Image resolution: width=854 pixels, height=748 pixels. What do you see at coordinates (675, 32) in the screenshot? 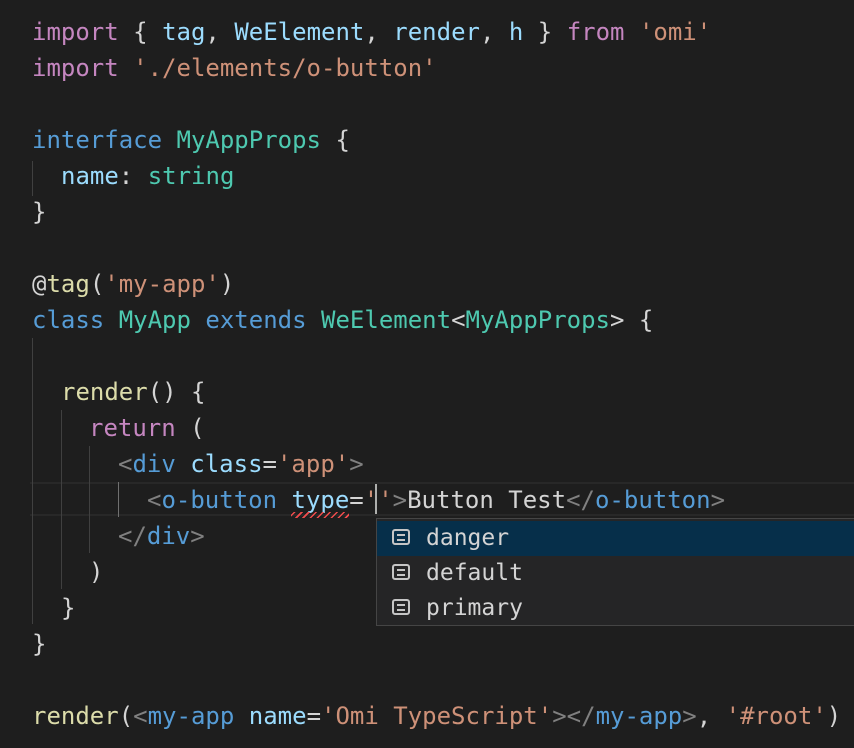
I see `string-literal: 'omi'` at bounding box center [675, 32].